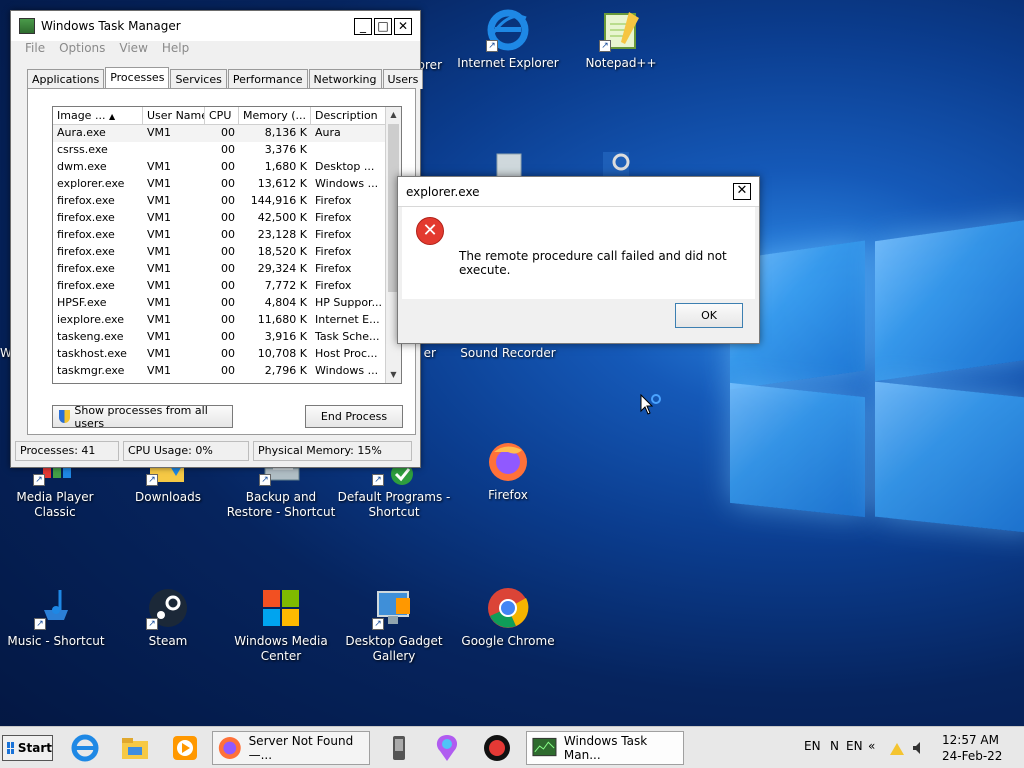 The width and height of the screenshot is (1024, 768). Describe the element at coordinates (399, 748) in the screenshot. I see `taskbar-device-icon` at that location.